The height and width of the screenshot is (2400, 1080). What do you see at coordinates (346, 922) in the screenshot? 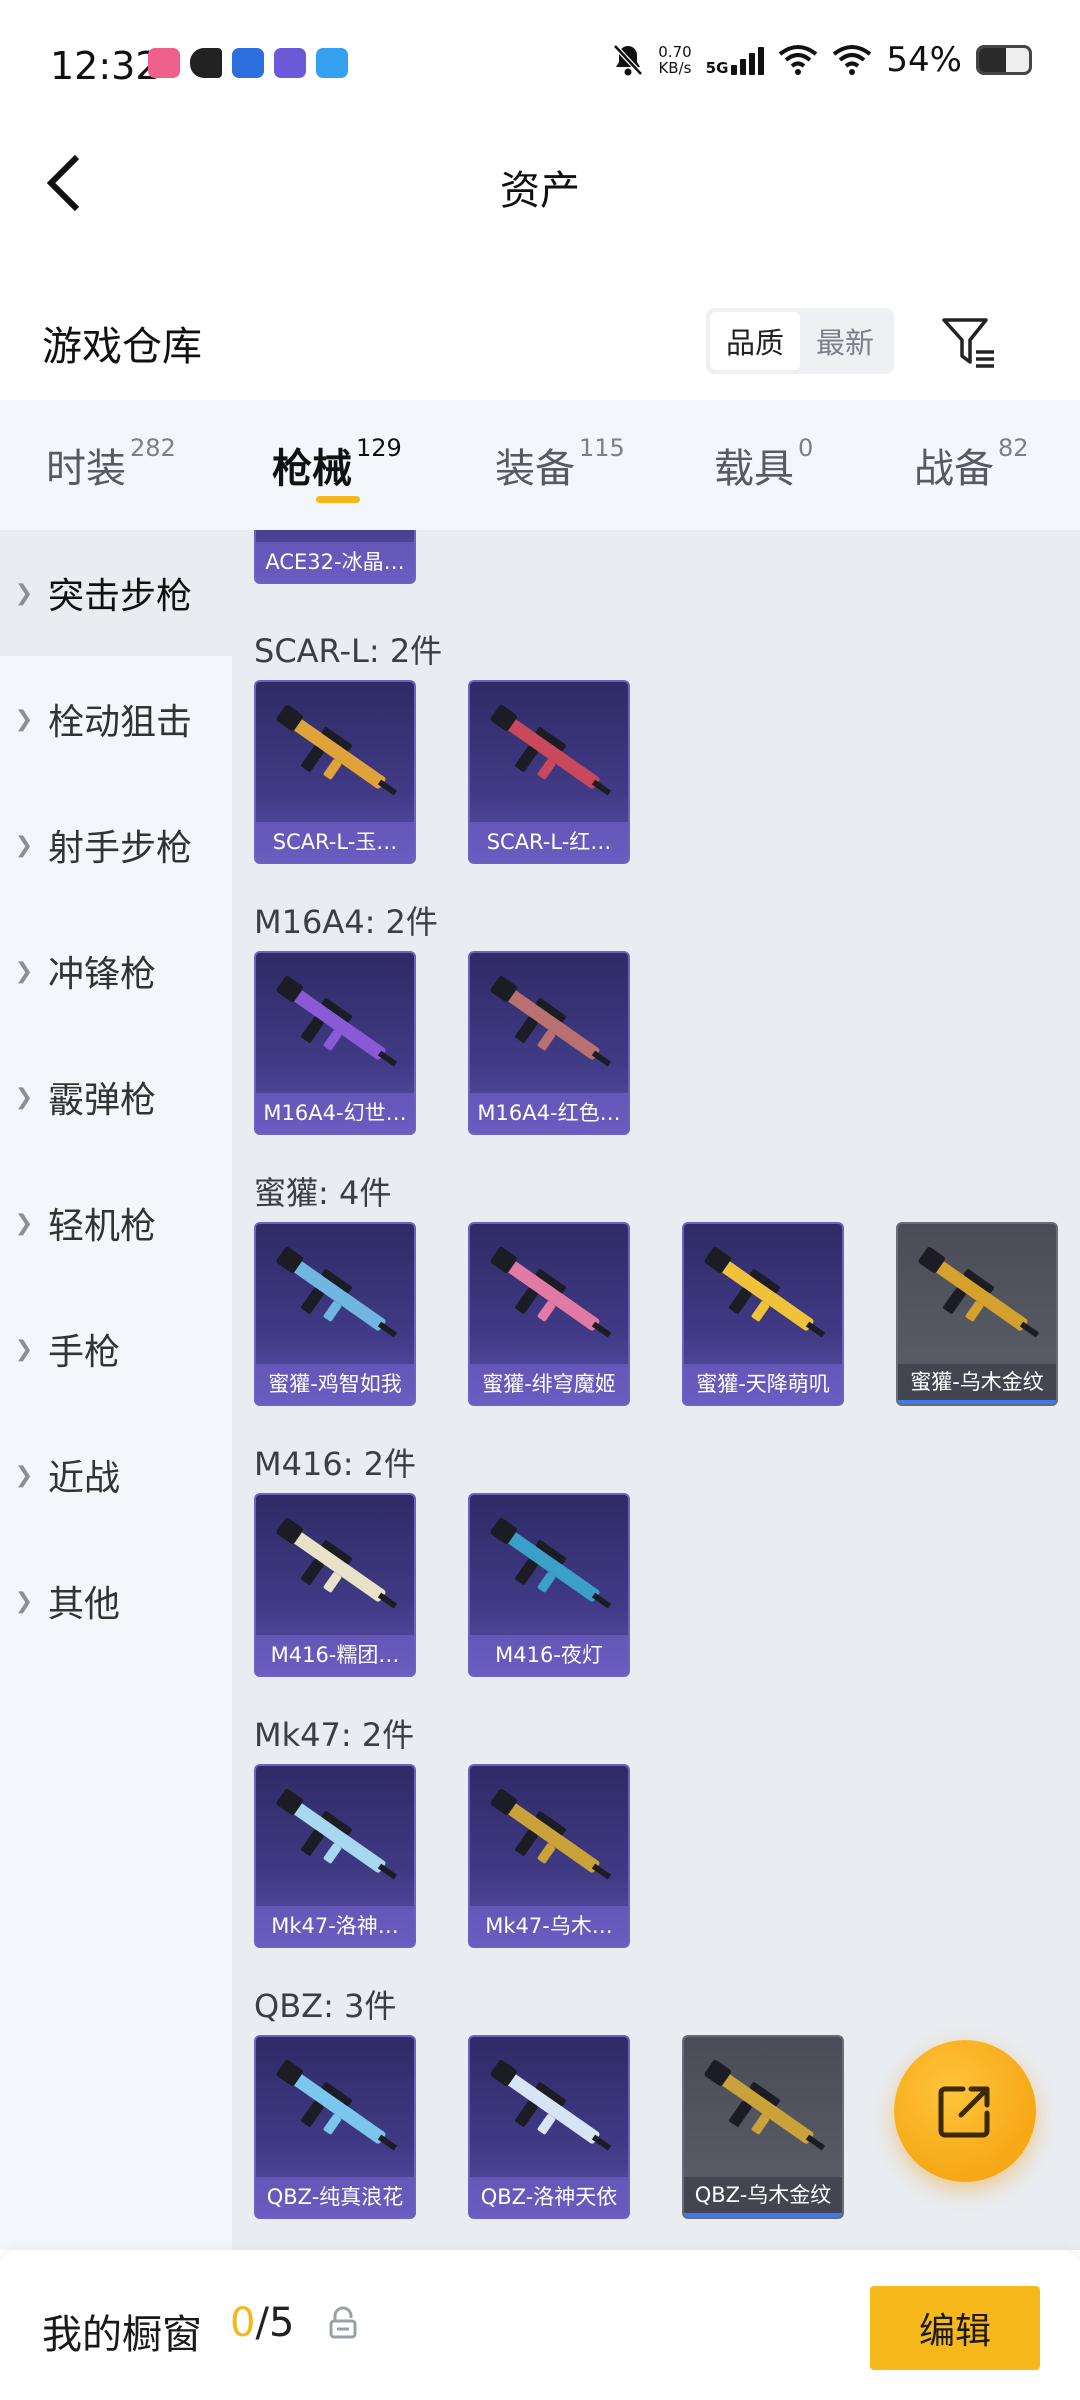
I see `weapon-group-title: M16A4: 2件` at bounding box center [346, 922].